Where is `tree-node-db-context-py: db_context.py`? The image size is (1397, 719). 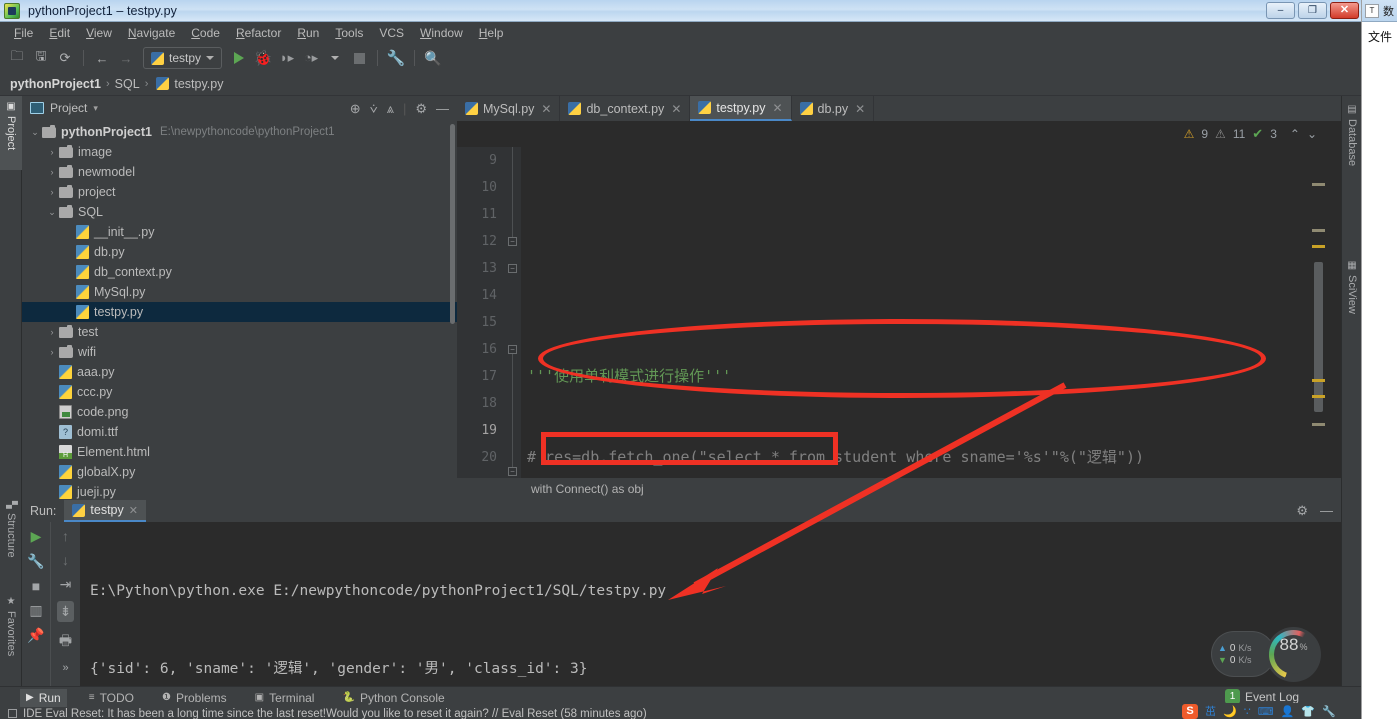 tree-node-db-context-py: db_context.py is located at coordinates (239, 272).